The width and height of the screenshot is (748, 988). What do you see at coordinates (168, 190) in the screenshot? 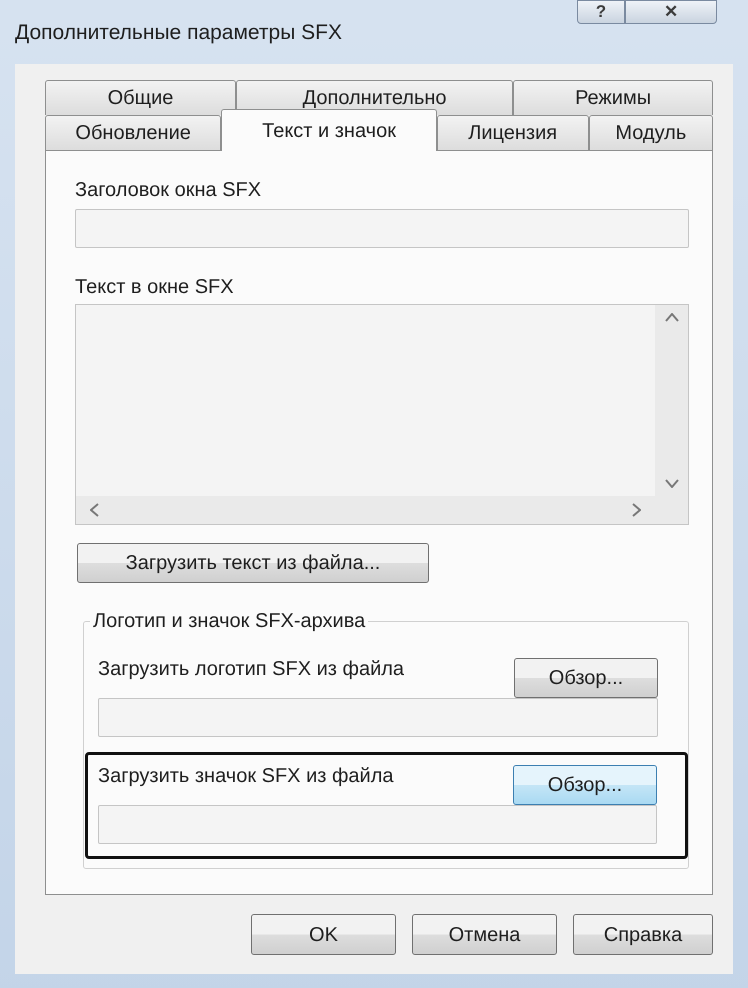
I see `field-label: Заголовок окна SFX` at bounding box center [168, 190].